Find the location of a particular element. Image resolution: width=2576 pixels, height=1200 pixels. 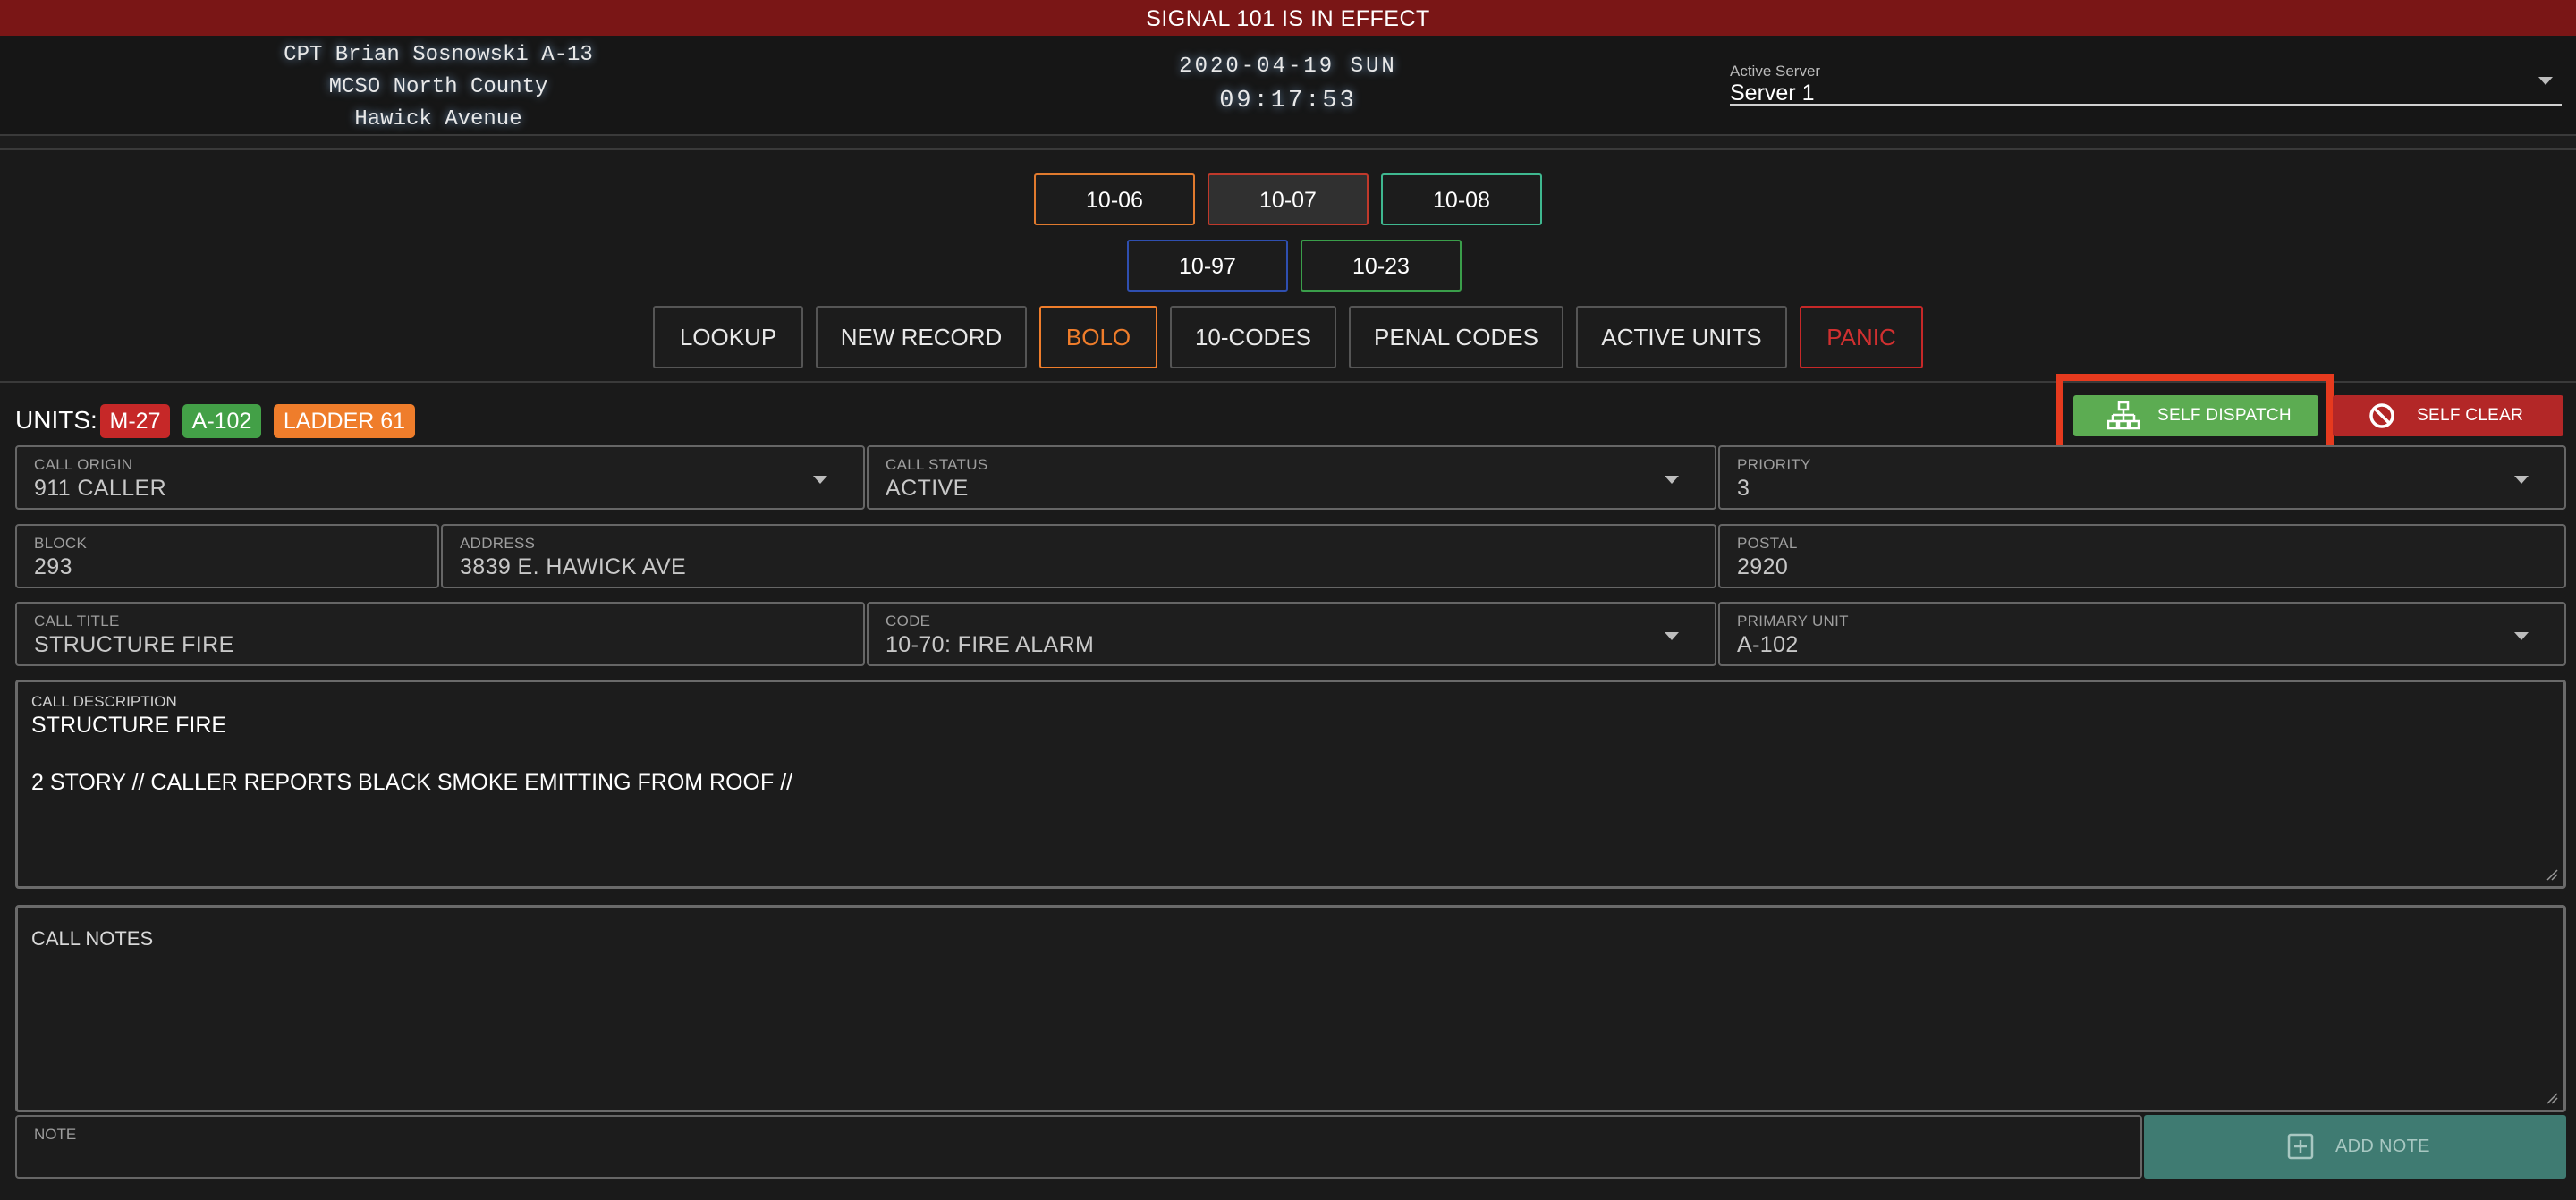

block-field: BLOCK 293 is located at coordinates (227, 556).